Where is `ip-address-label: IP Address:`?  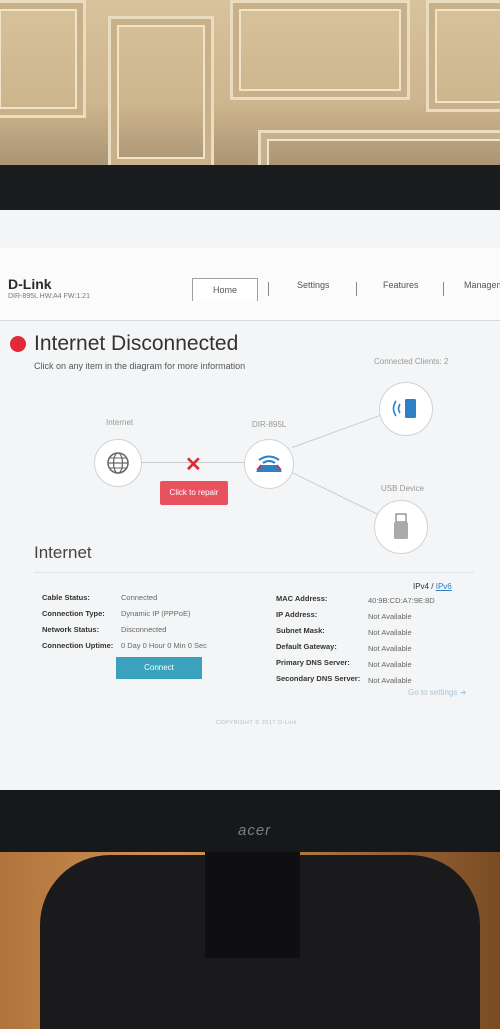
ip-address-label: IP Address: is located at coordinates (297, 614).